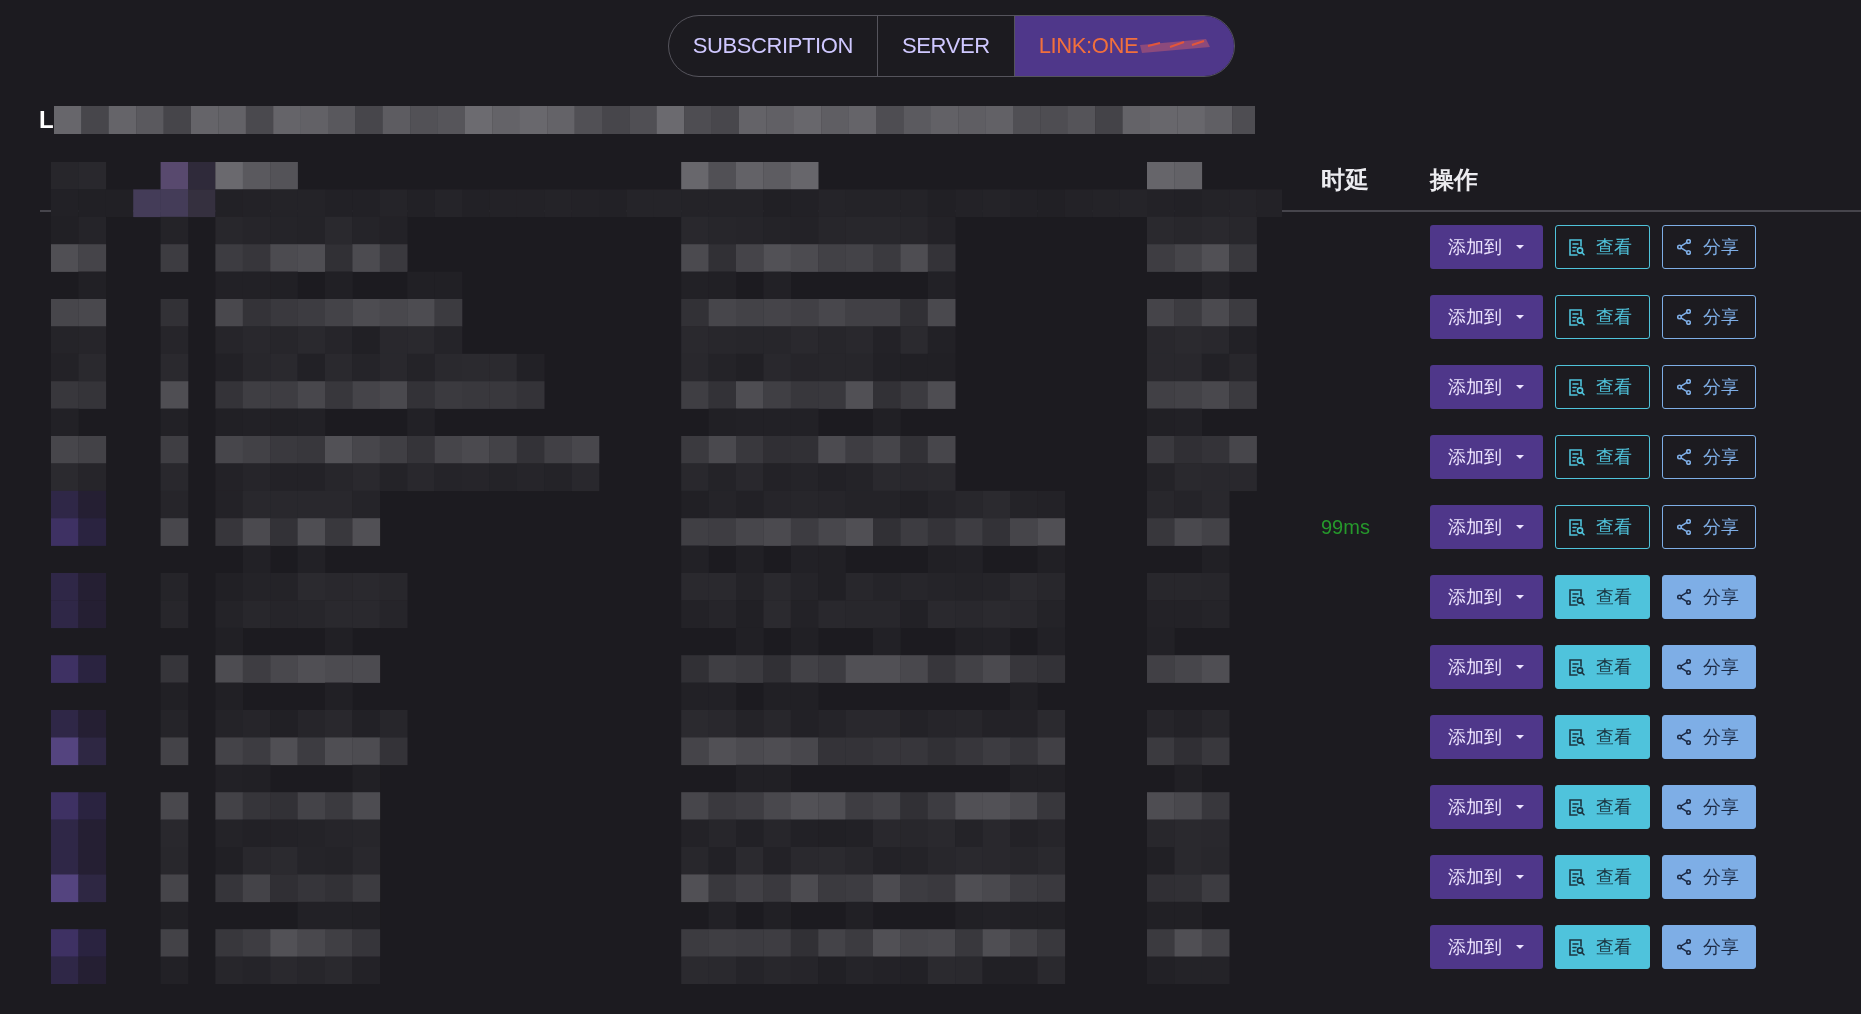  What do you see at coordinates (46, 120) in the screenshot?
I see `page-heading: L` at bounding box center [46, 120].